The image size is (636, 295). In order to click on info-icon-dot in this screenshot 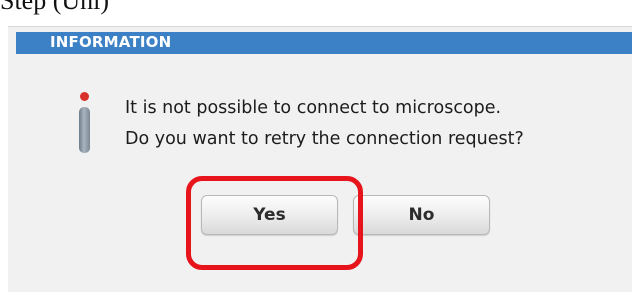, I will do `click(84, 96)`.